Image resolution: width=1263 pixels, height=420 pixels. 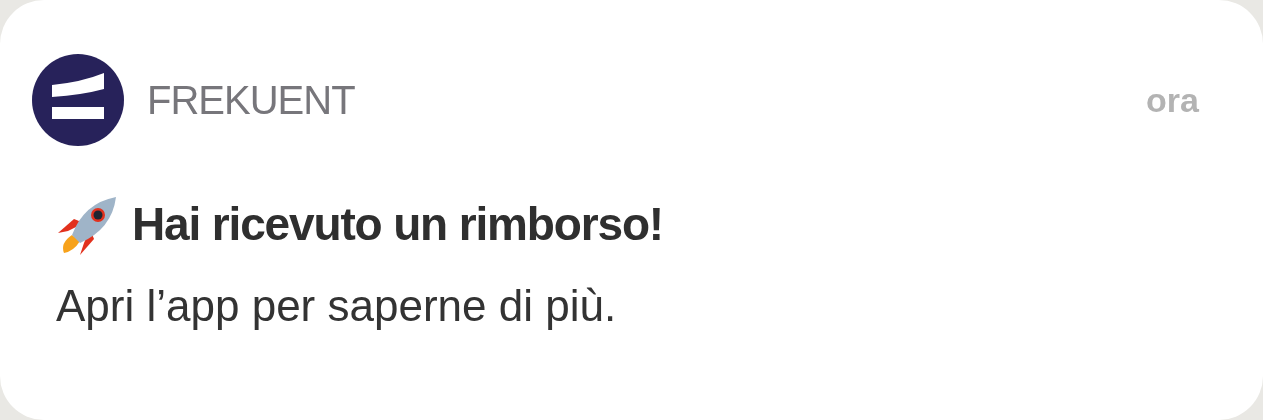 I want to click on notification-body: Apri l’app per saperne di più., so click(x=336, y=306).